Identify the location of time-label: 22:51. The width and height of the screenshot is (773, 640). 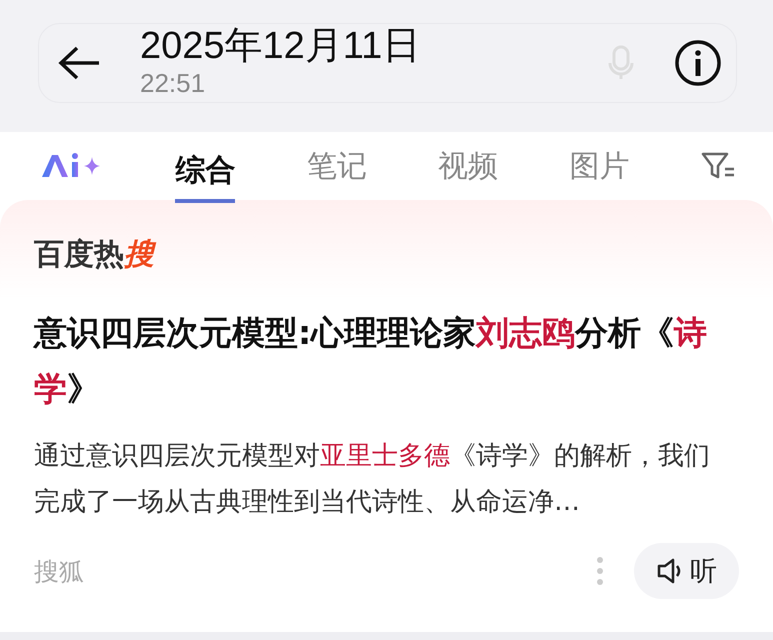
(173, 83).